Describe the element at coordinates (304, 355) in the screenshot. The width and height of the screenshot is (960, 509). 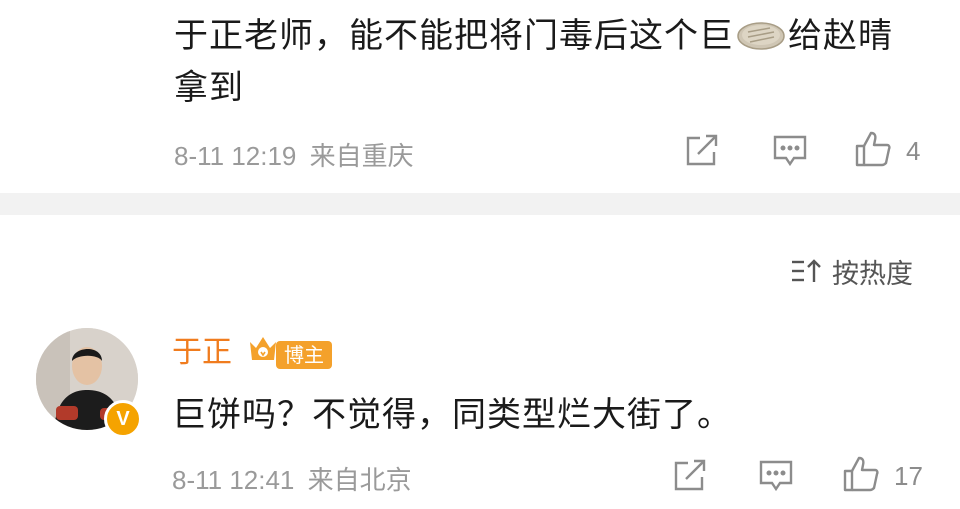
I see `author-badge: 博主` at that location.